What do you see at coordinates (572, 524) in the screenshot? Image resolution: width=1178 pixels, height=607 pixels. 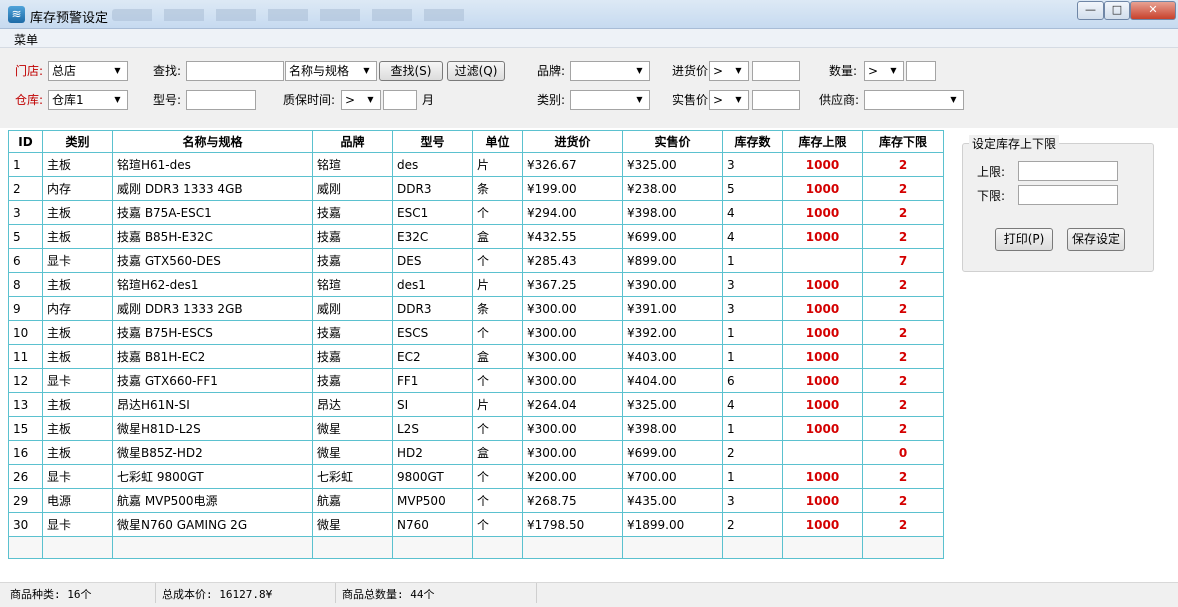 I see `cell-purchase-price: ¥1798.50` at bounding box center [572, 524].